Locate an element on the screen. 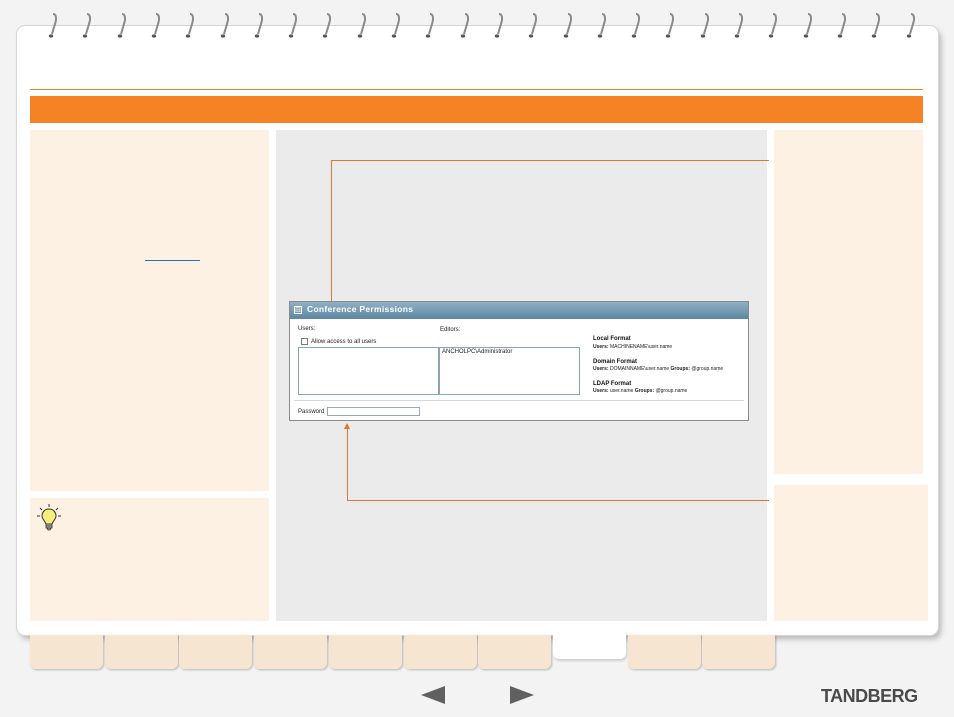 Image resolution: width=954 pixels, height=717 pixels. password-label: Password is located at coordinates (311, 412).